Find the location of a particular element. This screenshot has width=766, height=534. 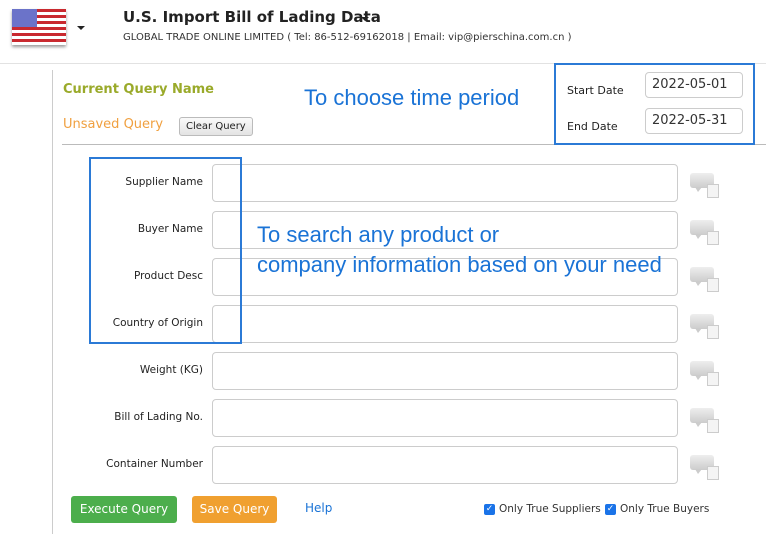

checkbox-label: Only True Suppliers is located at coordinates (550, 509).